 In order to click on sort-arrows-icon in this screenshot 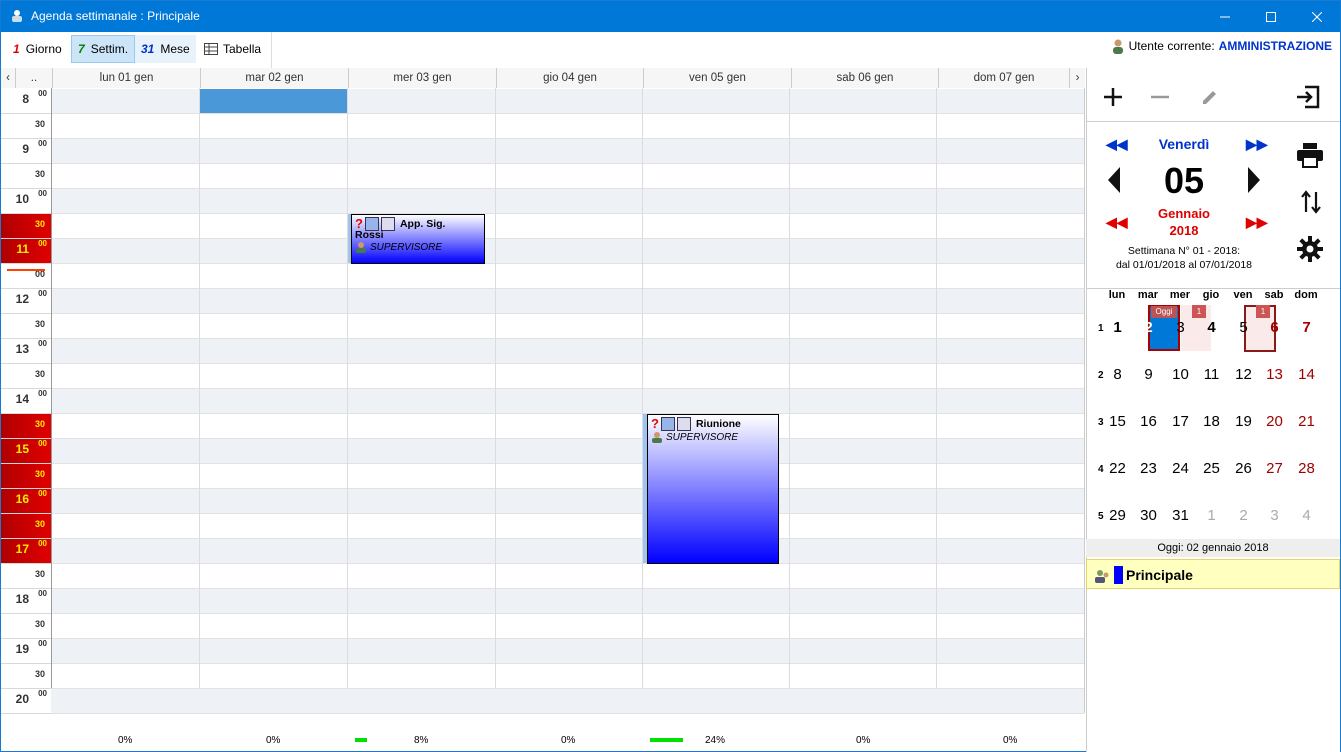, I will do `click(1311, 202)`.